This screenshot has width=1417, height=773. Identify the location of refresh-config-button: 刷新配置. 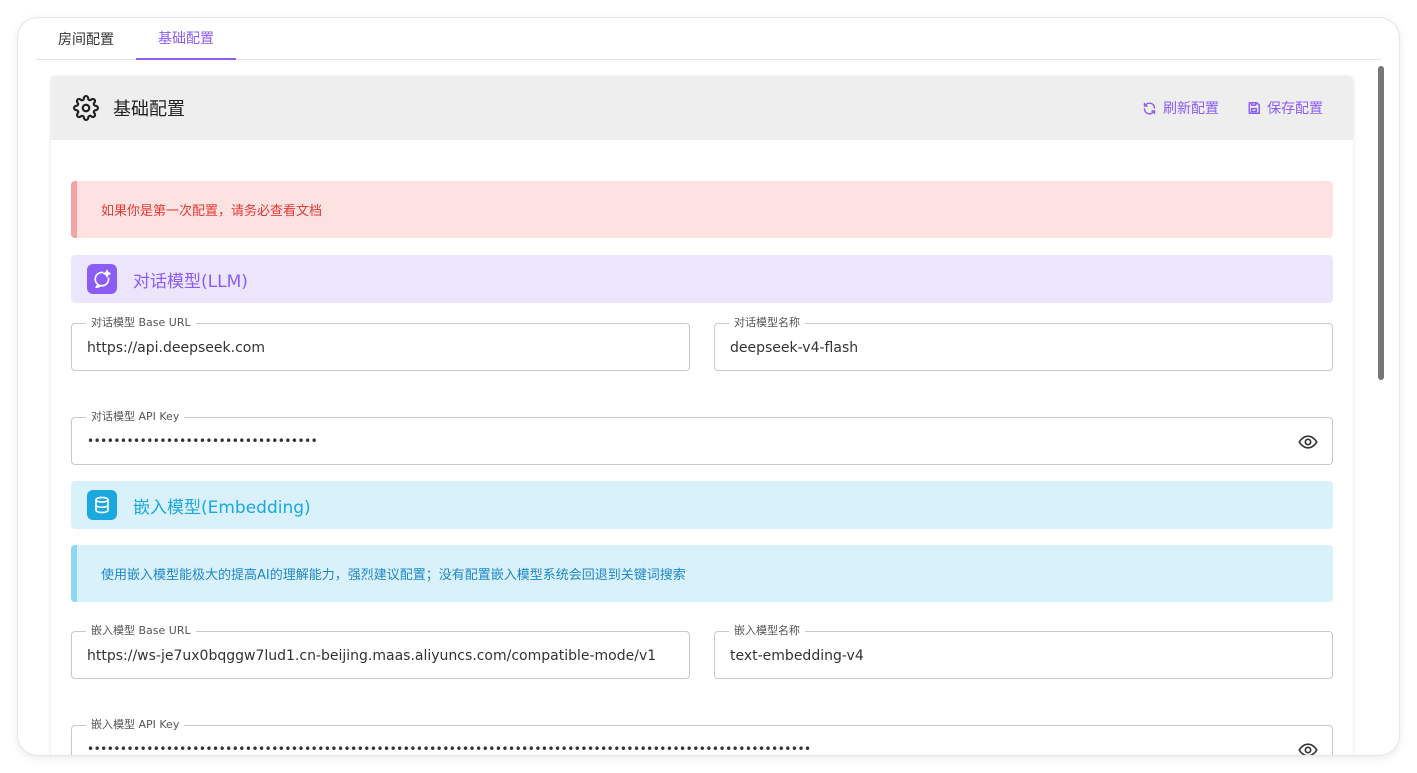
(1180, 108).